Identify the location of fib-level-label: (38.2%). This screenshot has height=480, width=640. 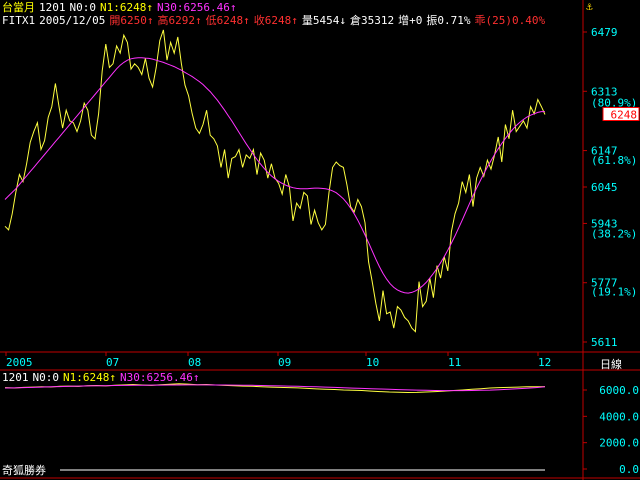
(614, 233).